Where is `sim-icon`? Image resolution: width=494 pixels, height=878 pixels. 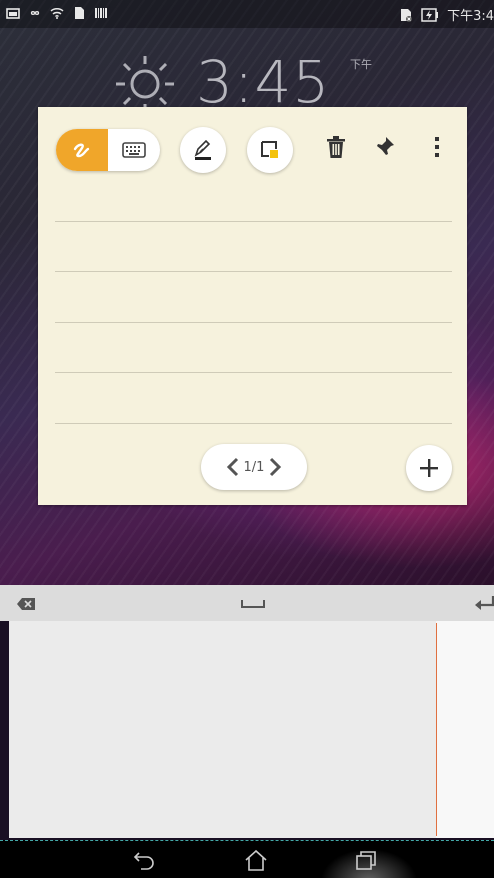
sim-icon is located at coordinates (407, 15).